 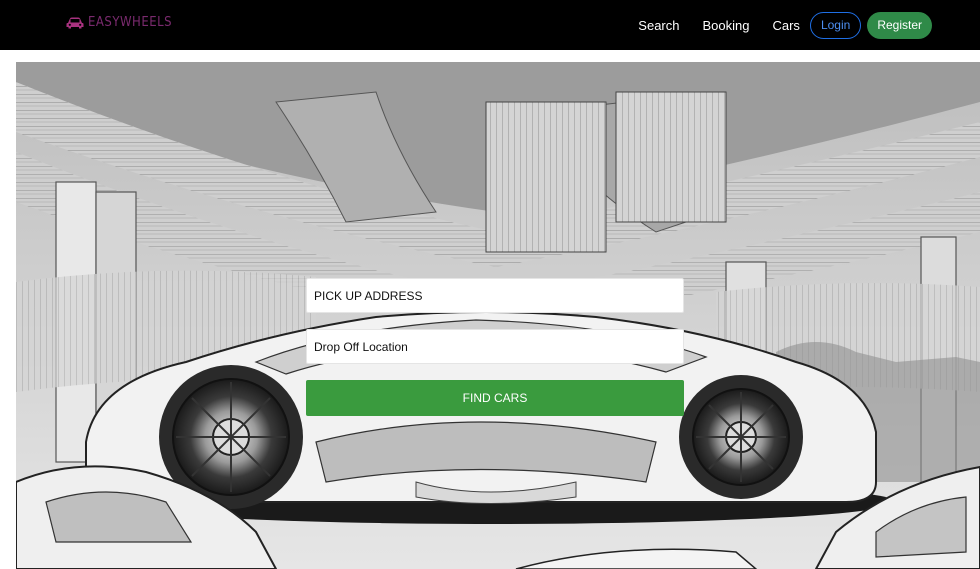 What do you see at coordinates (495, 346) in the screenshot?
I see `dropoff-location-input: Drop Off Location` at bounding box center [495, 346].